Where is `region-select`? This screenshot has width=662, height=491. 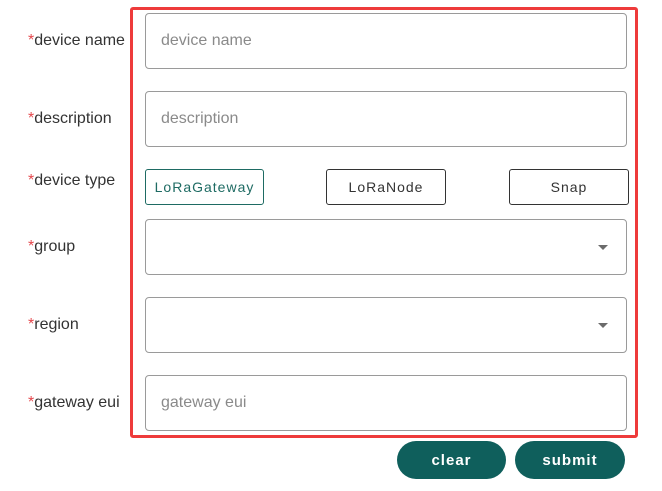
region-select is located at coordinates (386, 325).